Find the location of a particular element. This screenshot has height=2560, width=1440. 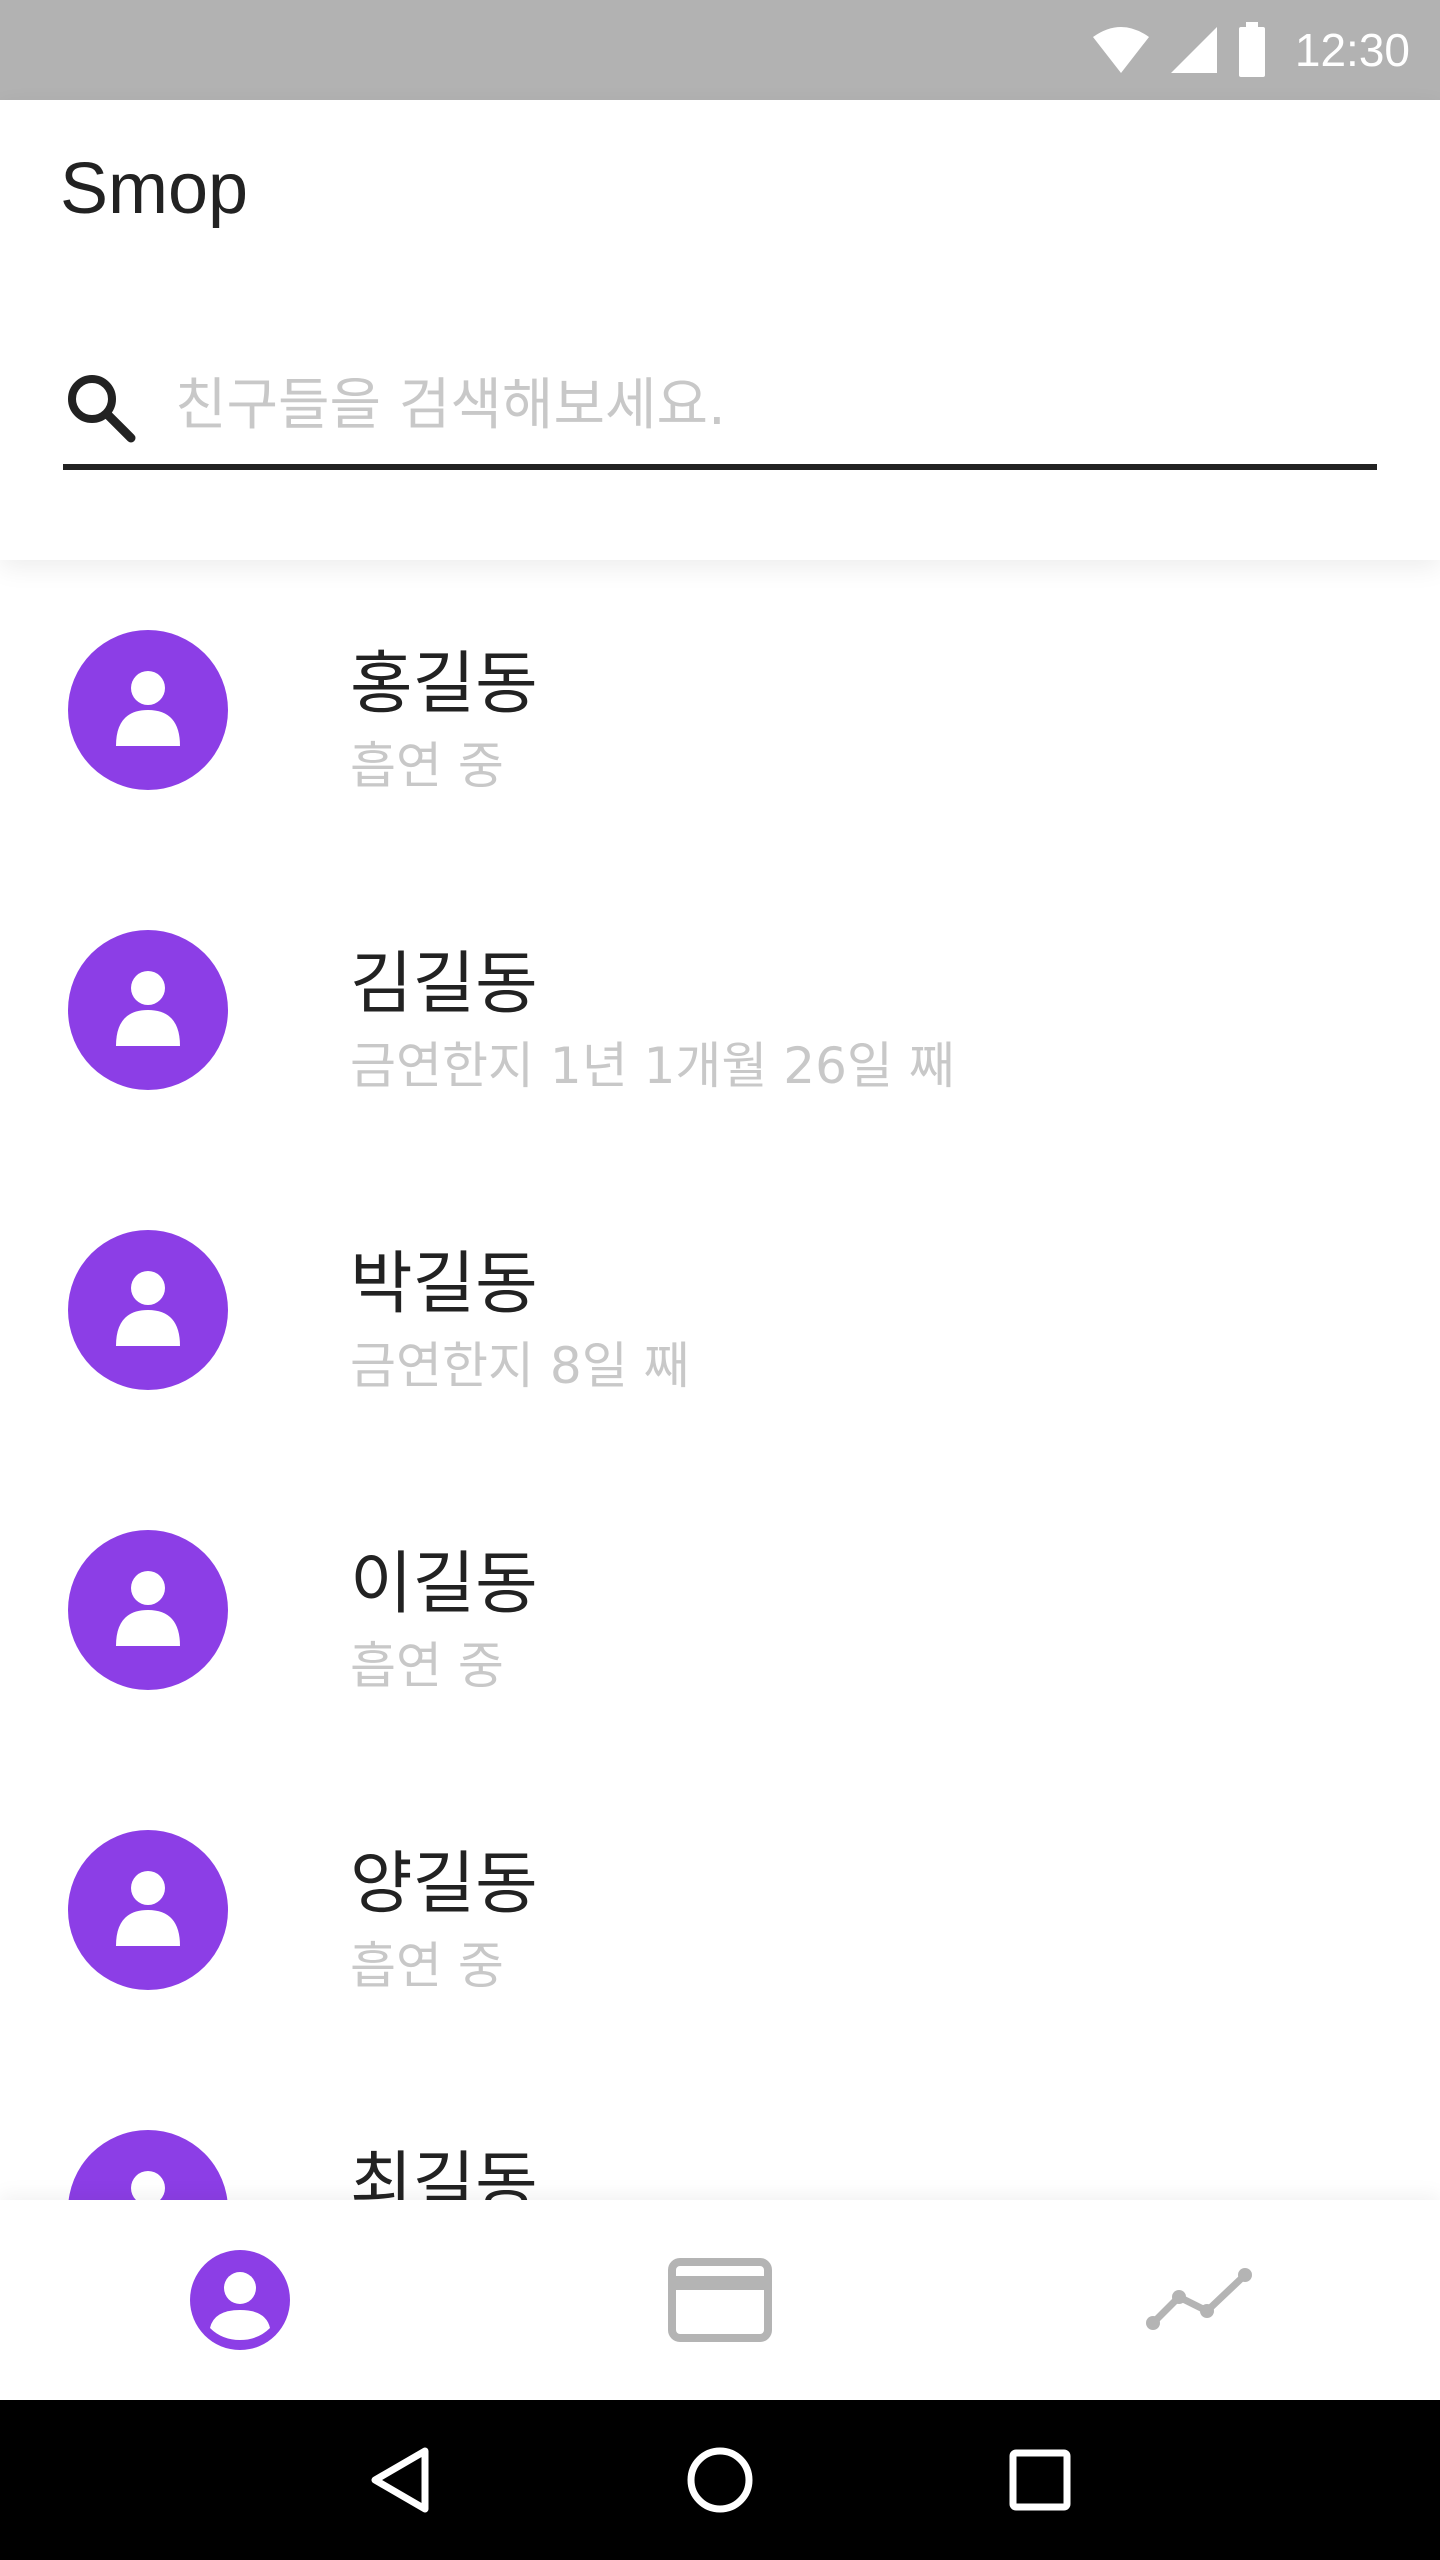

wifi-icon is located at coordinates (1120, 50).